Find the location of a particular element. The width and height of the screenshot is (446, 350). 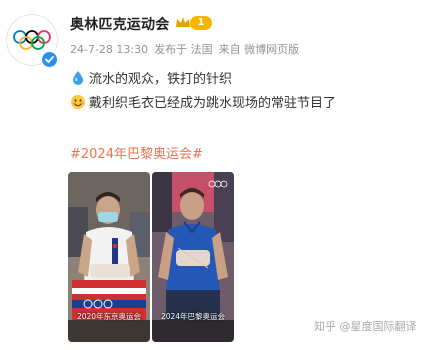

post-text-2: 戴利织毛衣已经成为跳水现场的常驻节目了 is located at coordinates (213, 103).